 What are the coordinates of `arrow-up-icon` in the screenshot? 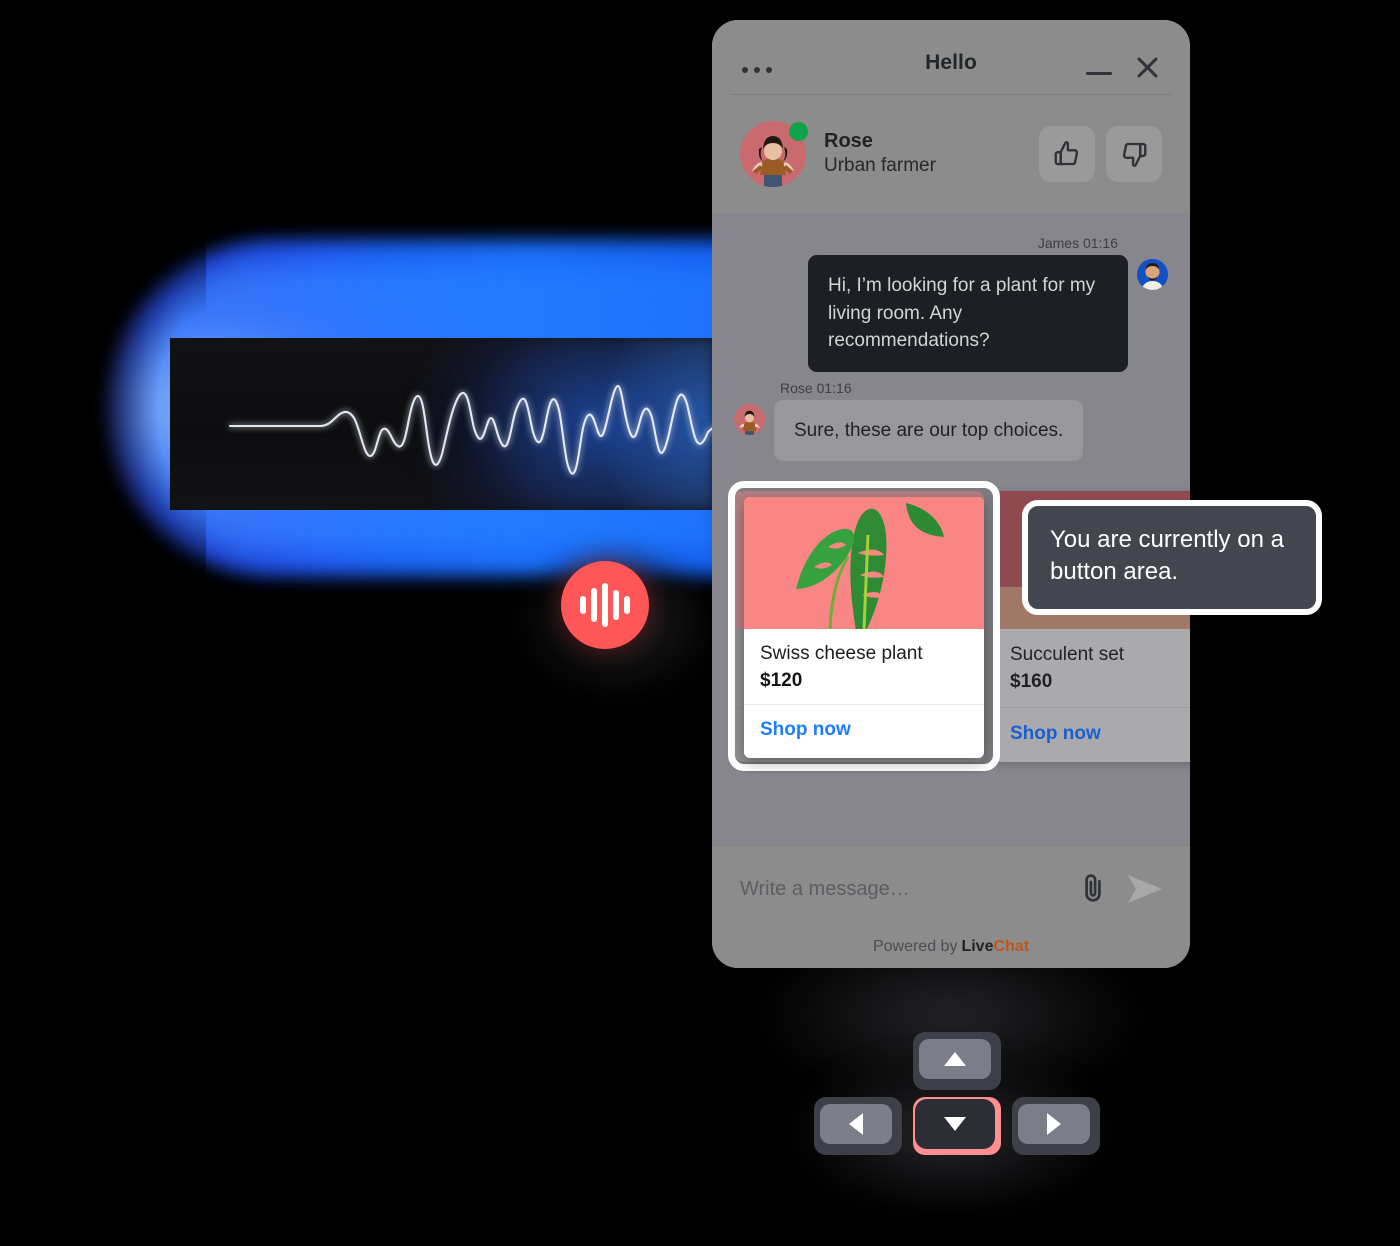 It's located at (955, 1059).